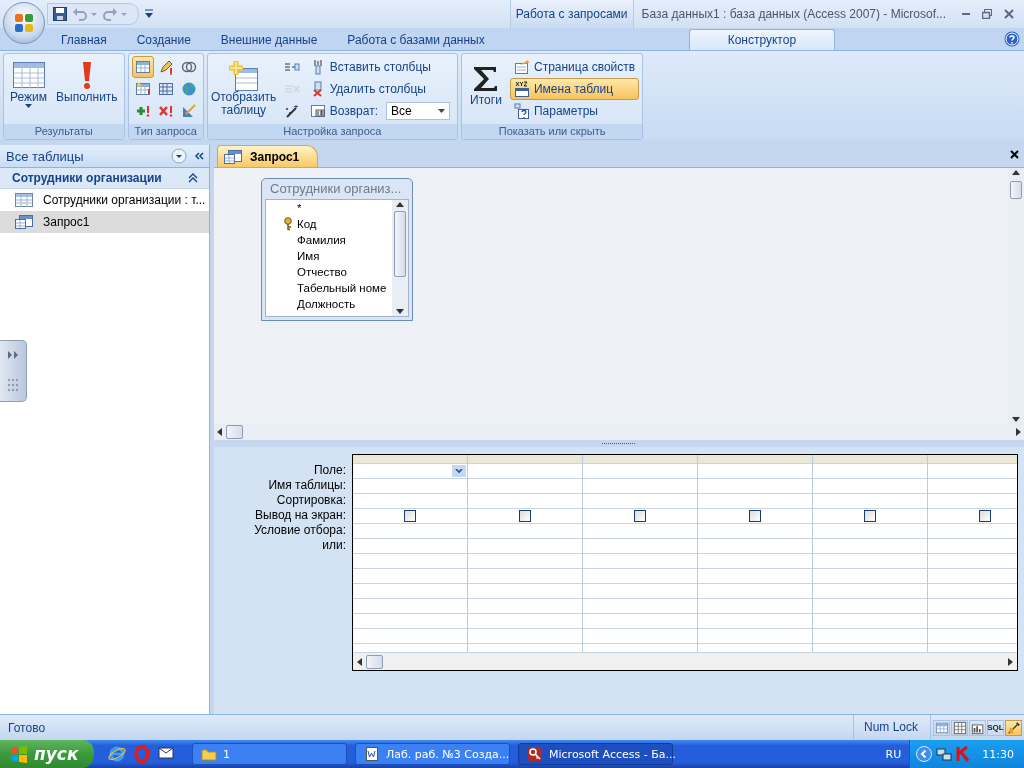 The height and width of the screenshot is (768, 1024). I want to click on view-dropdown-button: Режим, so click(28, 87).